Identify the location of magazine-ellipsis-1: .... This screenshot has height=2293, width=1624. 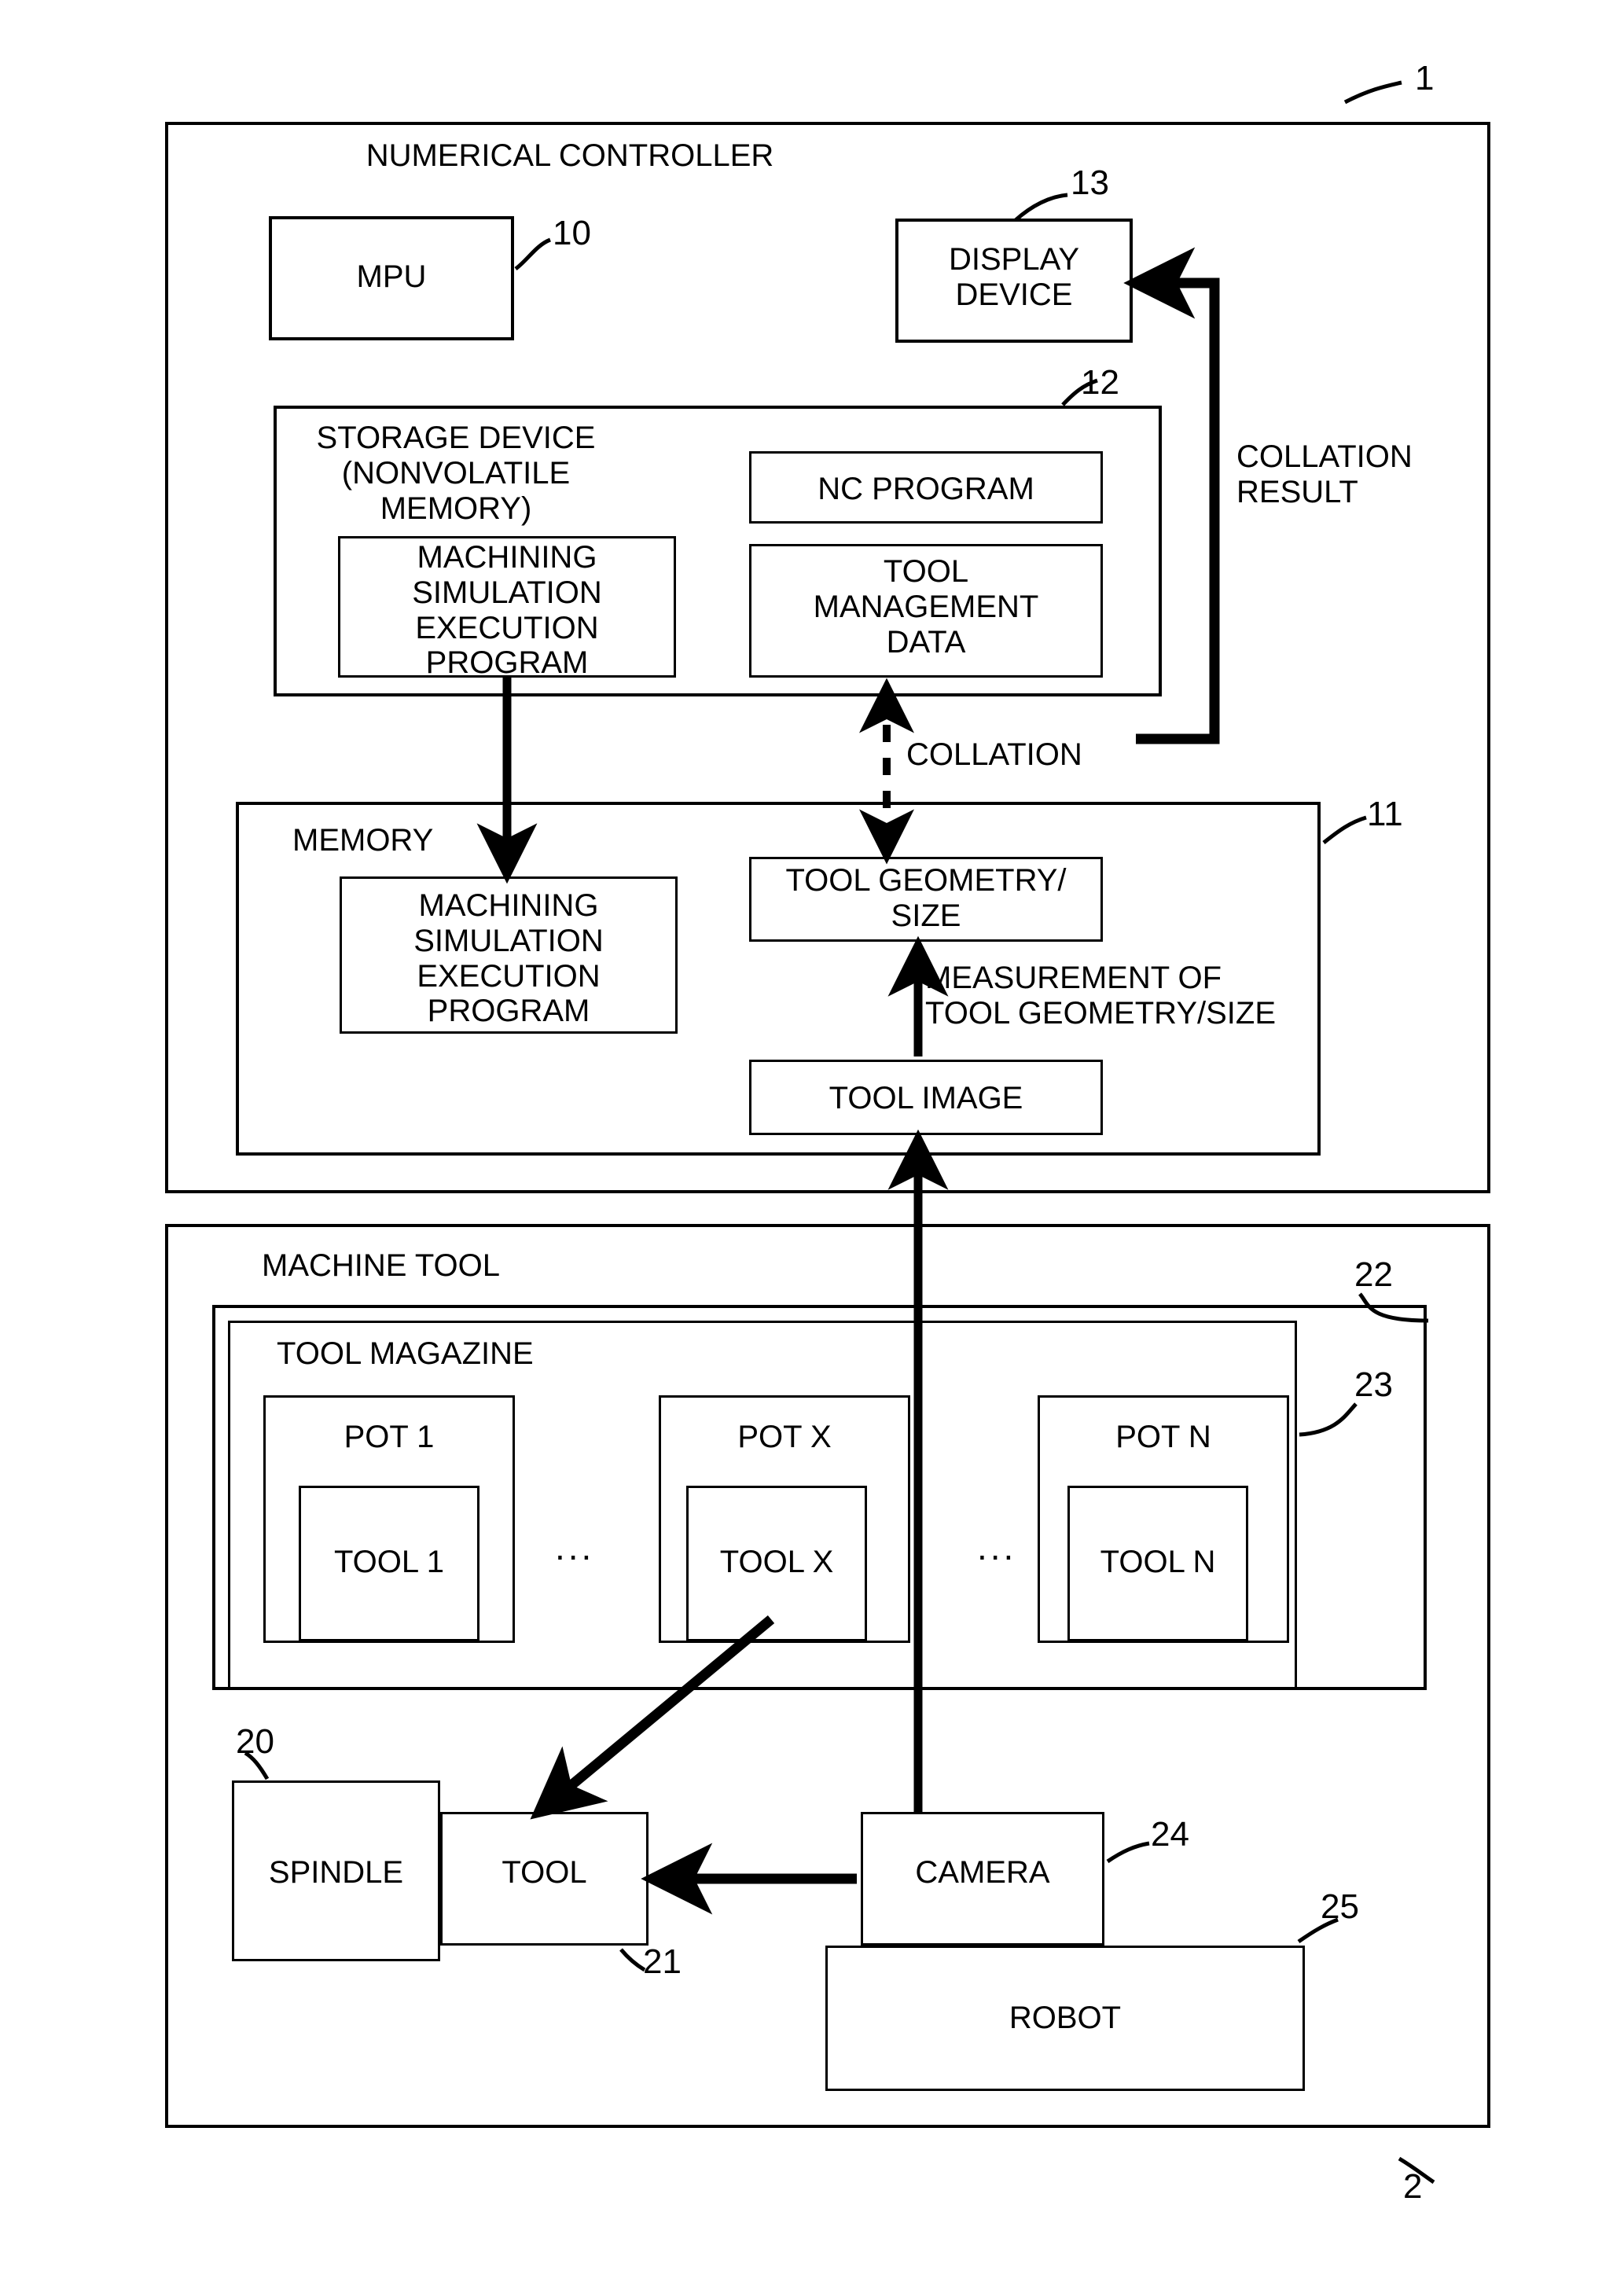
(575, 1547).